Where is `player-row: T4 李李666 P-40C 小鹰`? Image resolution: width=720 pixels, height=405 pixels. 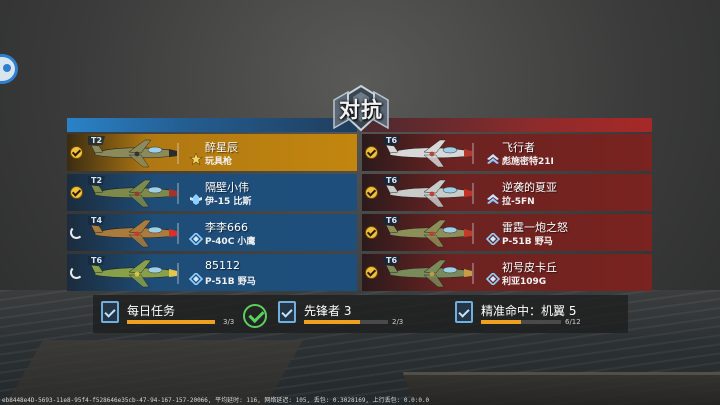 player-row: T4 李李666 P-40C 小鹰 is located at coordinates (212, 232).